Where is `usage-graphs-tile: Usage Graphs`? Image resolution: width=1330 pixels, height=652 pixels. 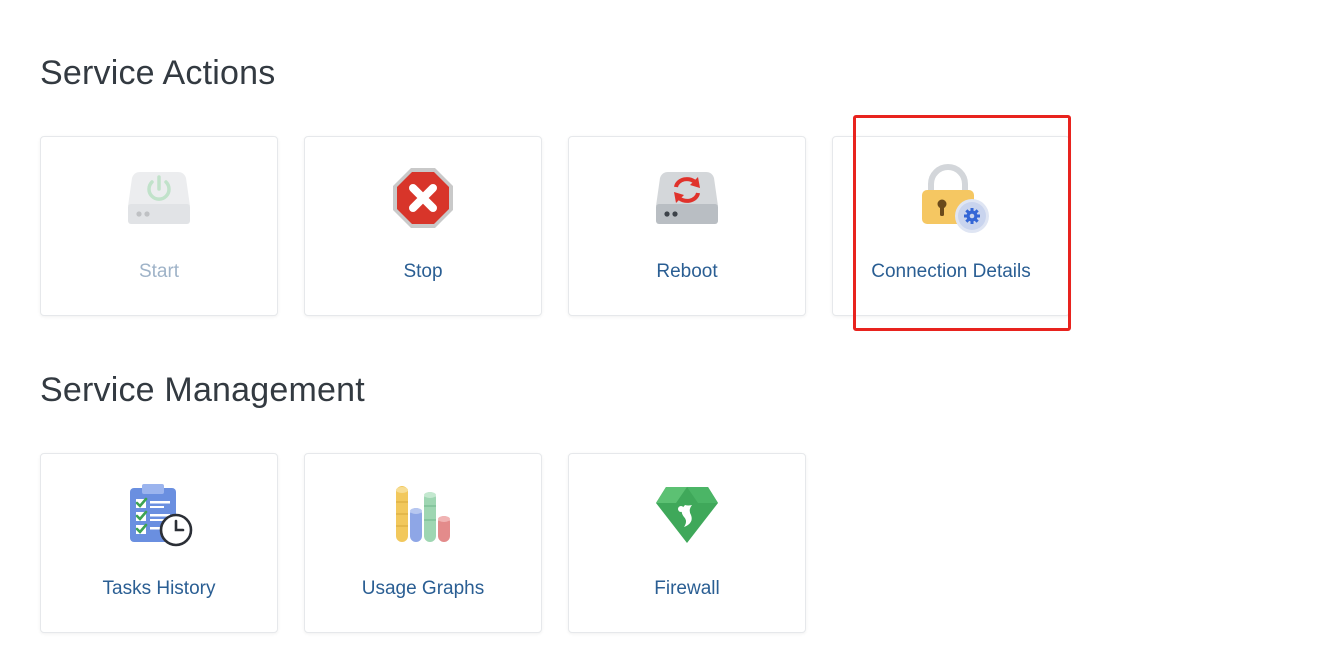 usage-graphs-tile: Usage Graphs is located at coordinates (423, 543).